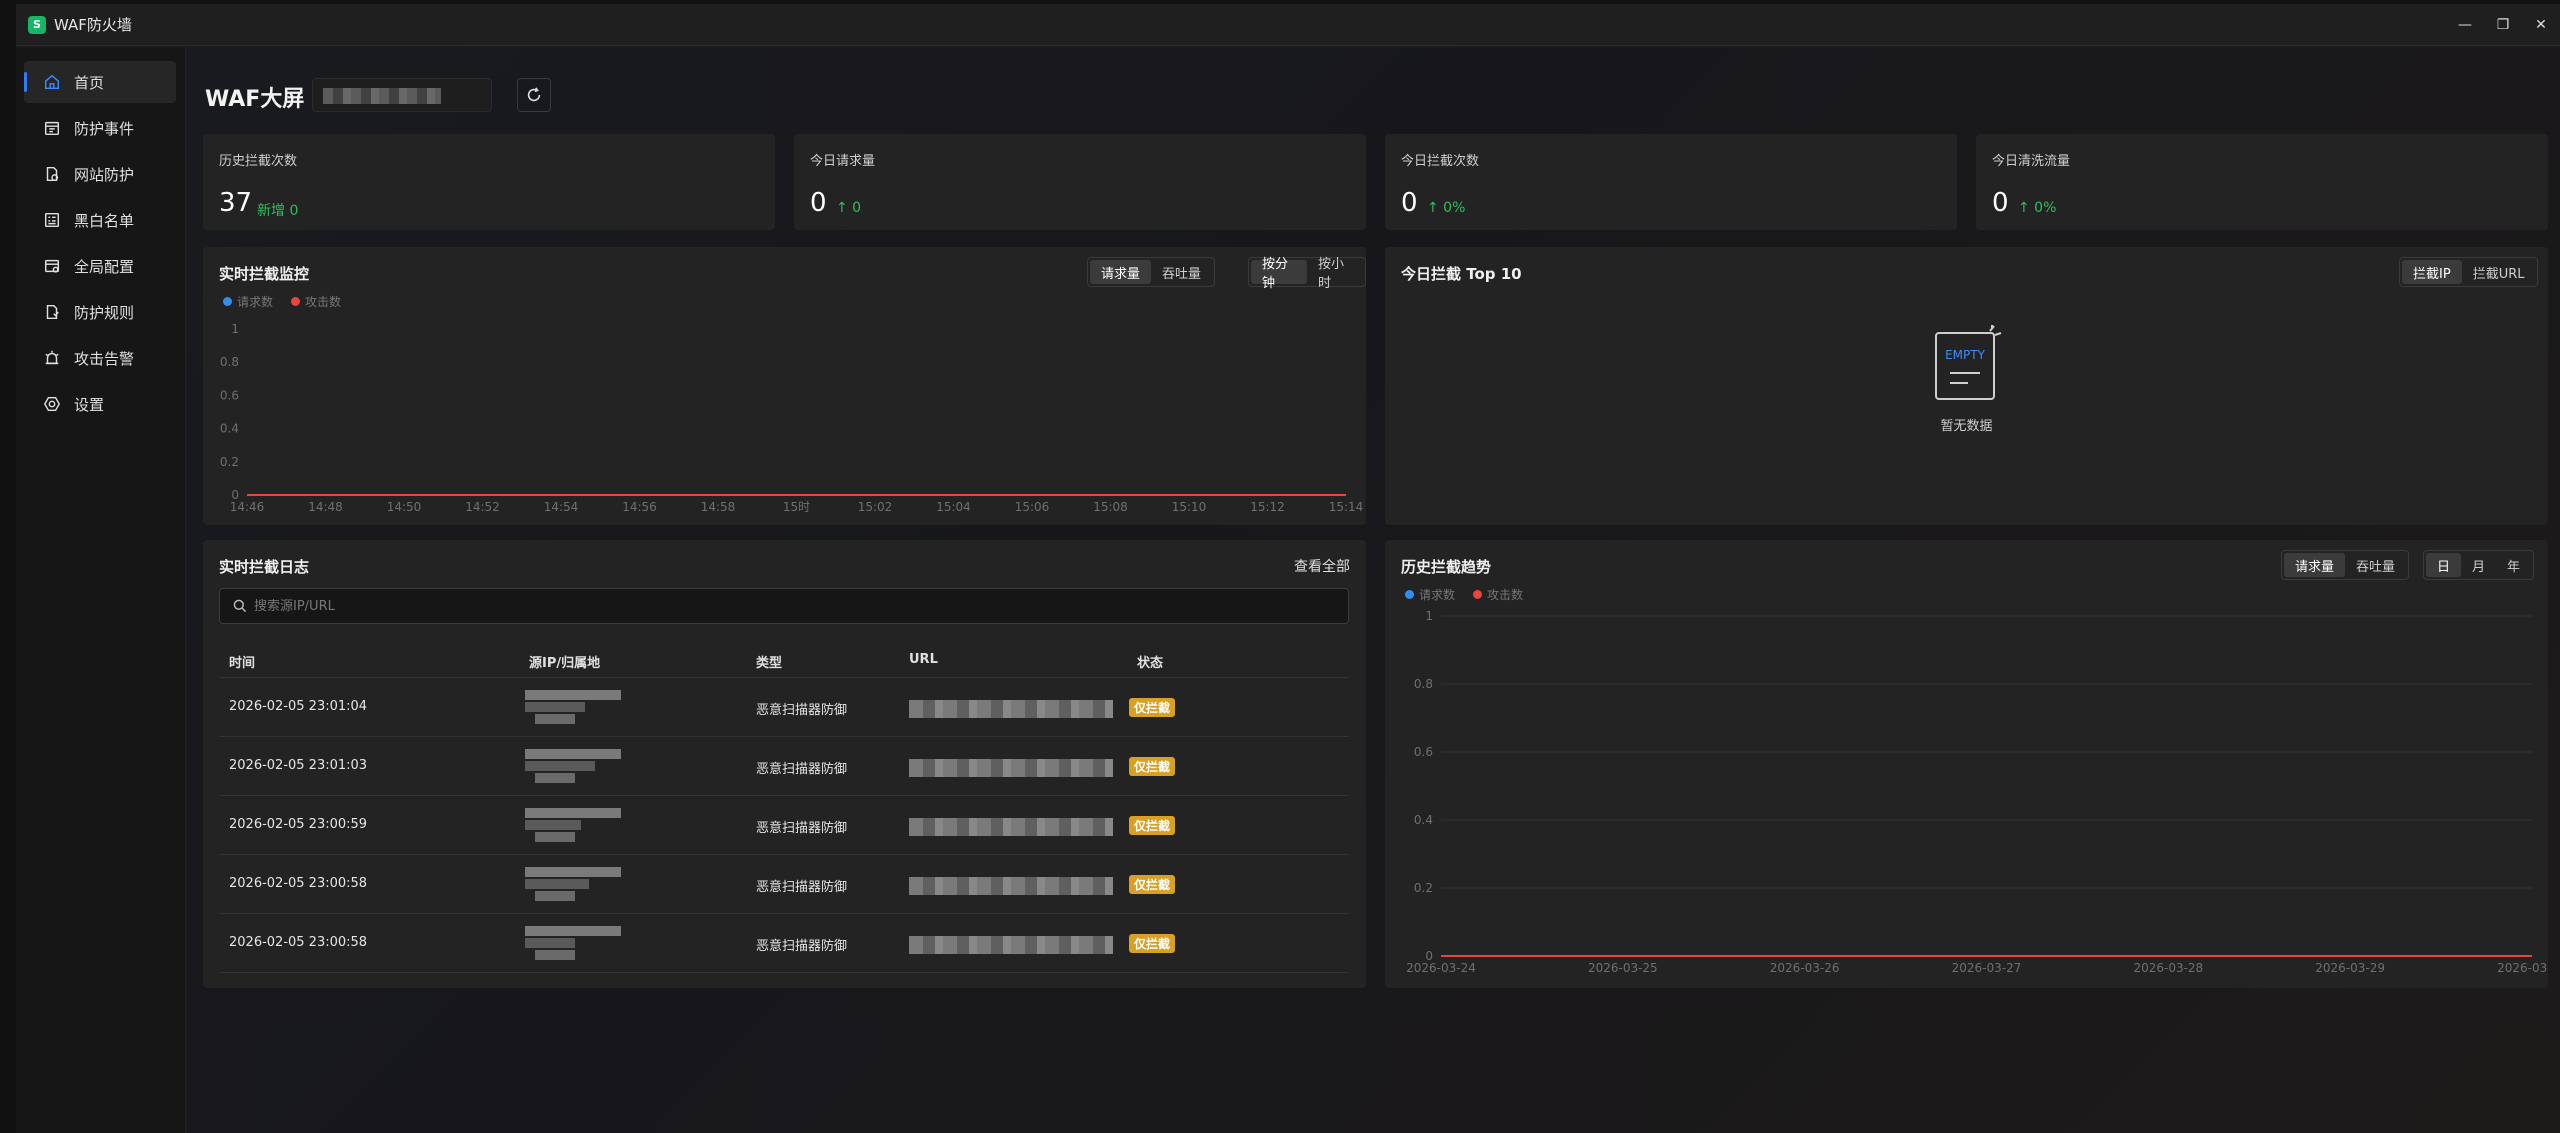 This screenshot has width=2560, height=1133. I want to click on x-tick-label: 15:04, so click(953, 507).